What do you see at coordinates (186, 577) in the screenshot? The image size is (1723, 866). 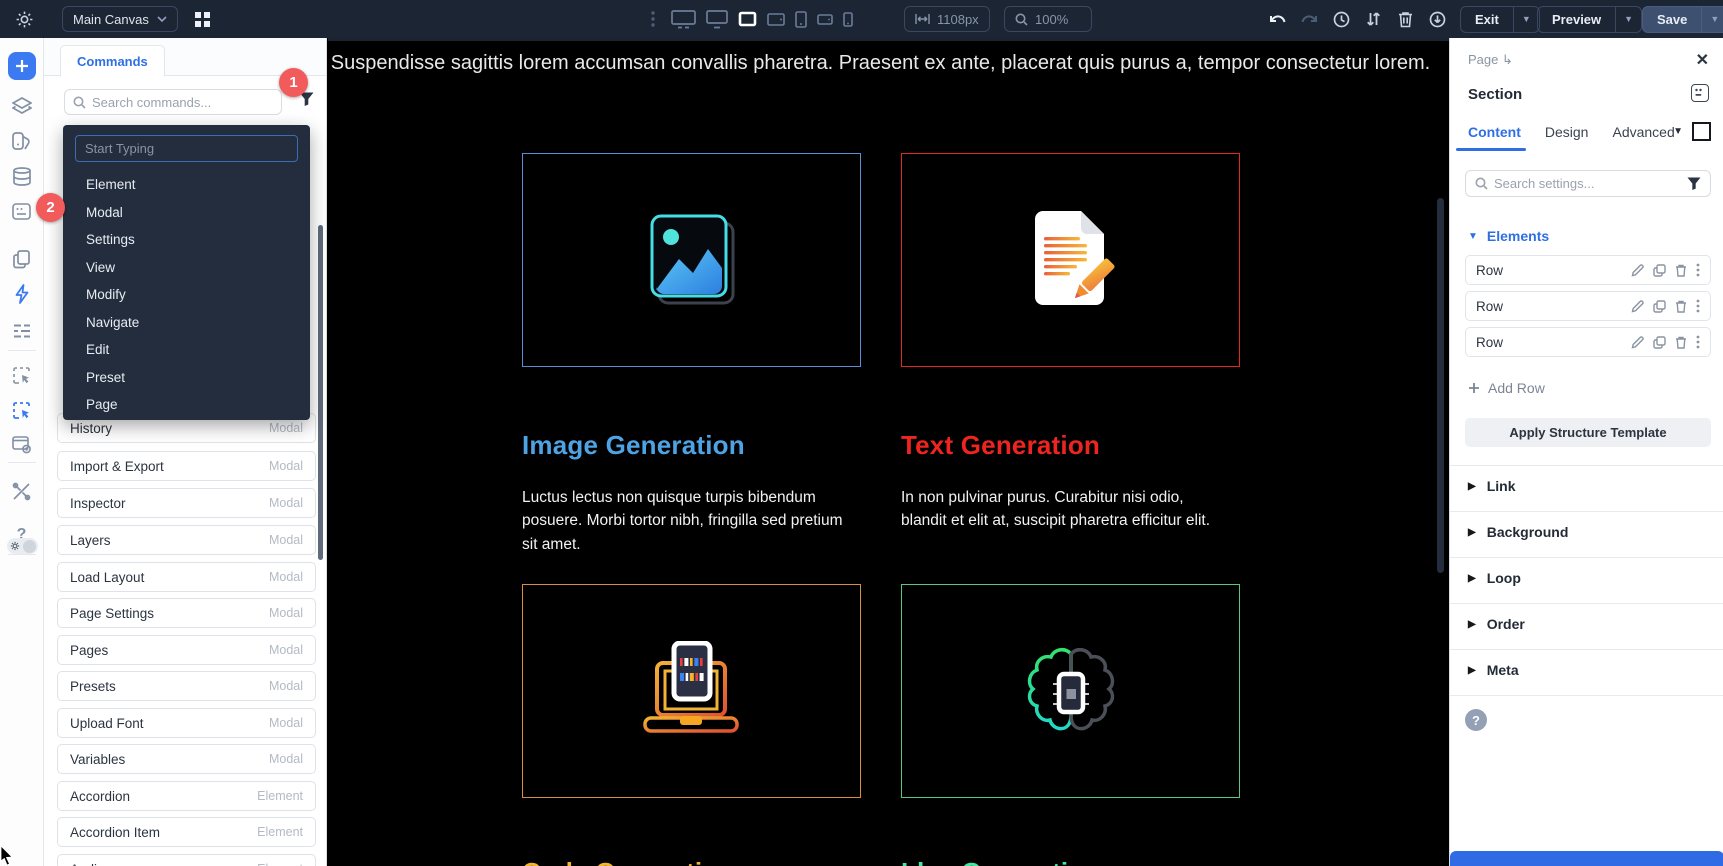 I see `command-row: Load Layout Modal` at bounding box center [186, 577].